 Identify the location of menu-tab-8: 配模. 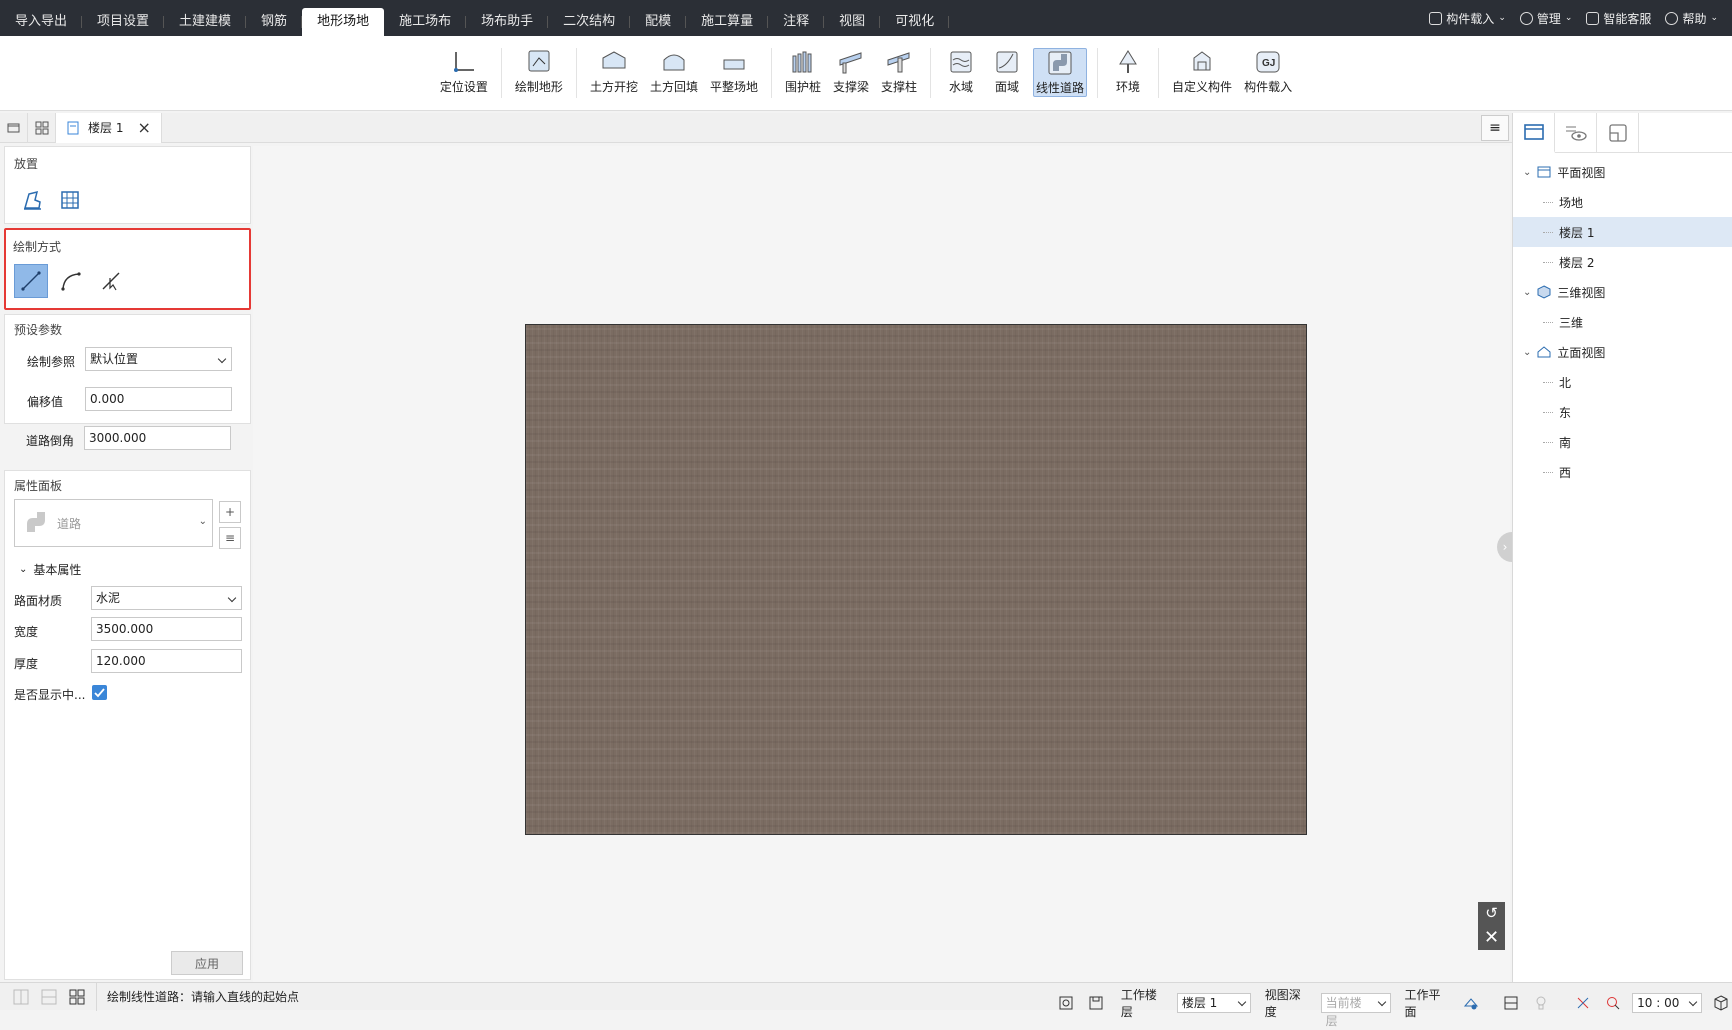
(658, 22).